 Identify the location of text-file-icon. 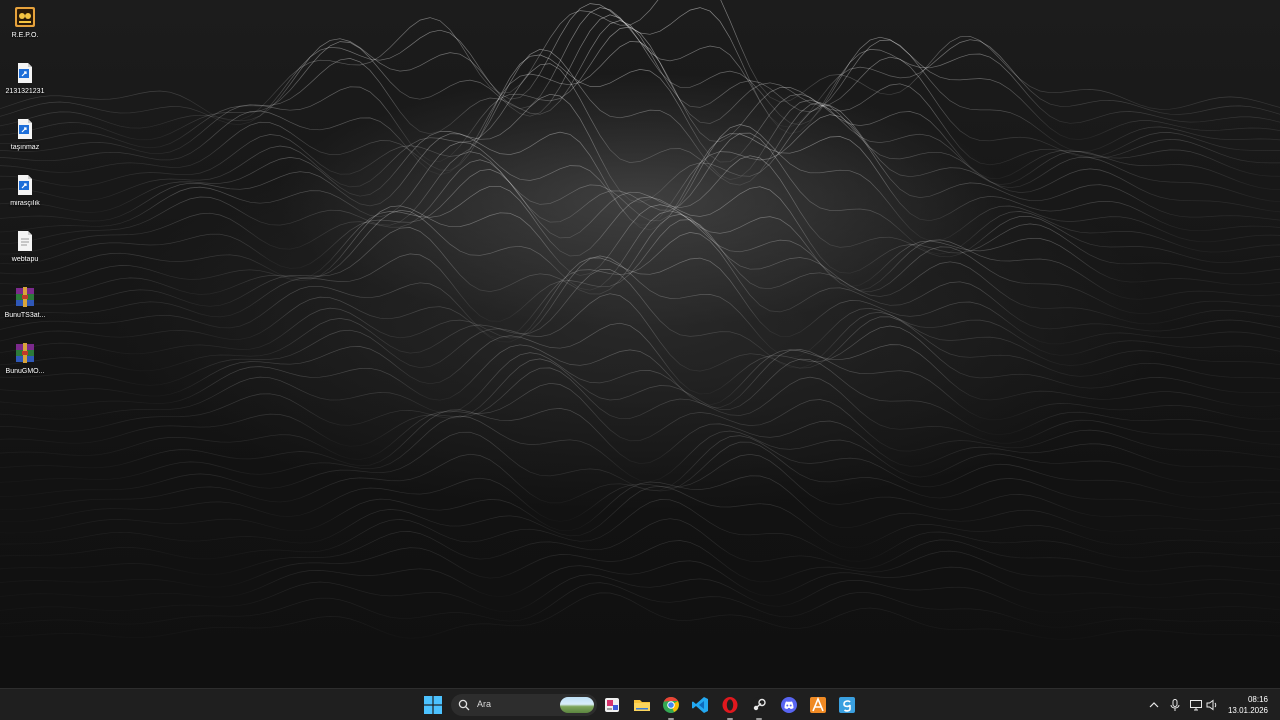
(25, 241).